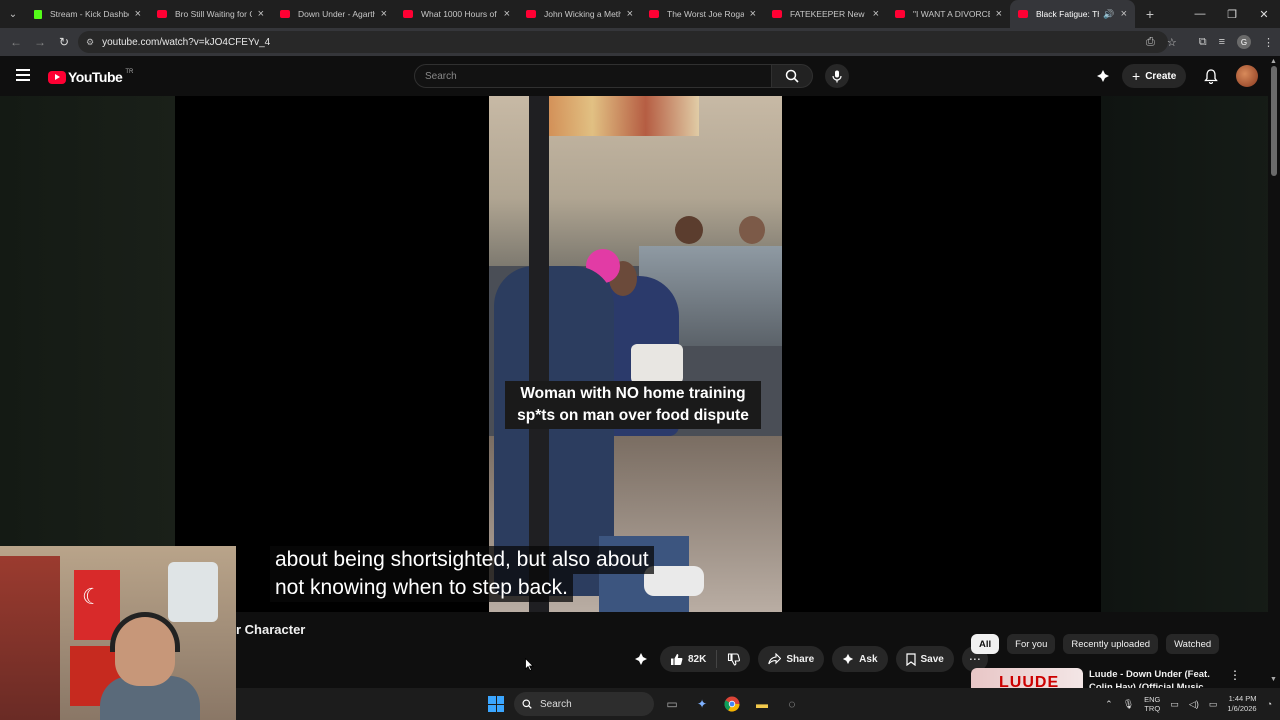  I want to click on network-icon: ▭, so click(1174, 704).